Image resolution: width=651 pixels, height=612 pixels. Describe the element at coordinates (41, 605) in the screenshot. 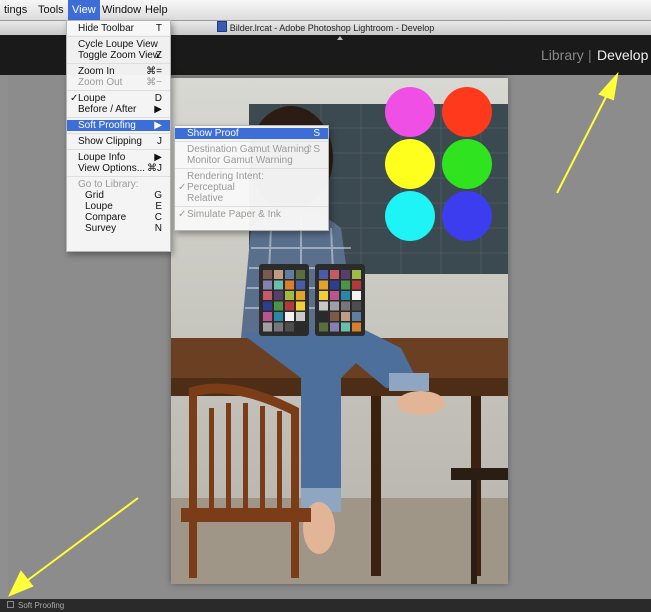

I see `status-text: Soft Proofing` at that location.